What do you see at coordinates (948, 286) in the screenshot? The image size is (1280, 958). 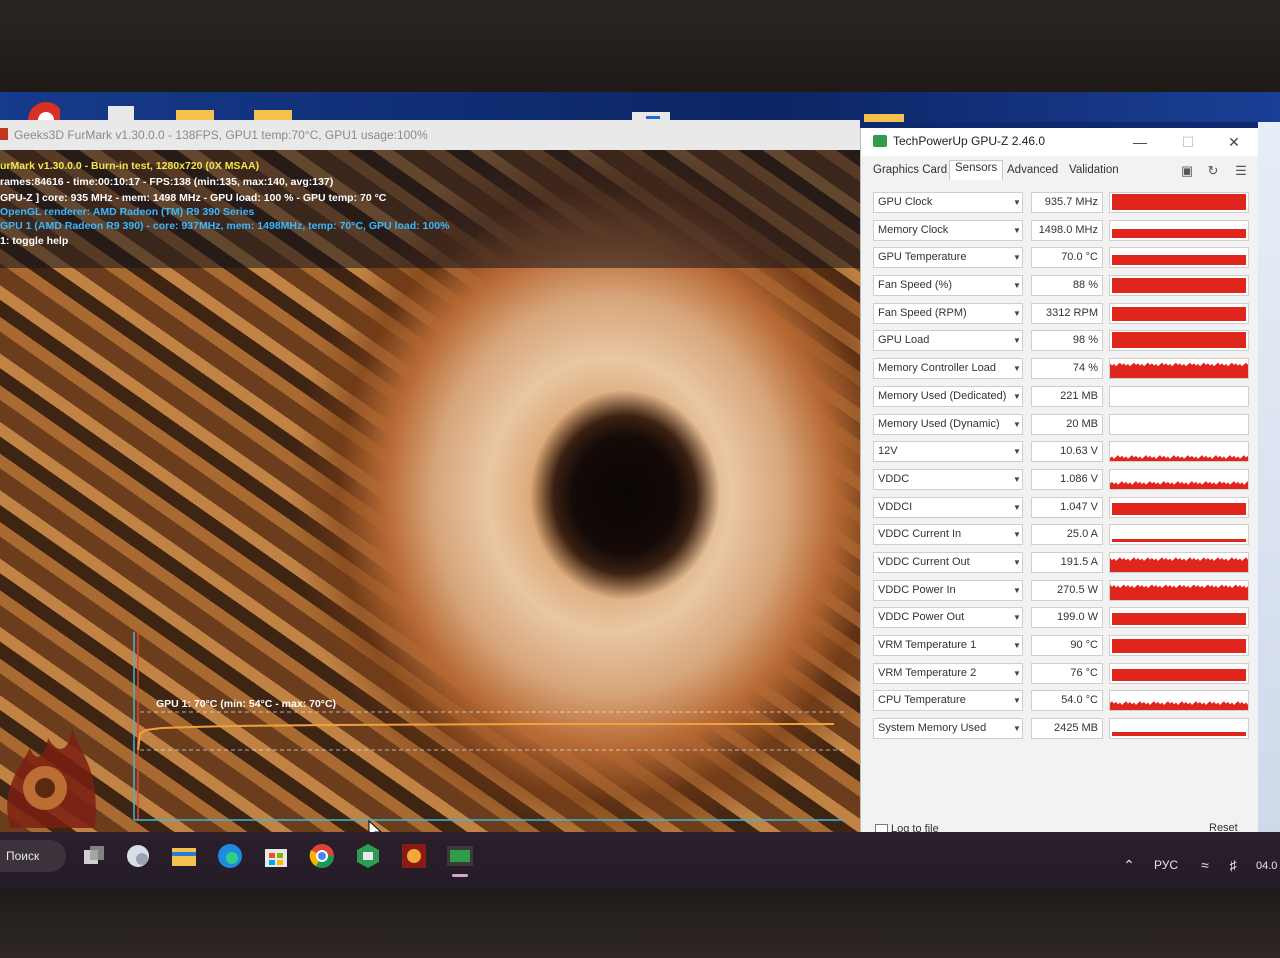 I see `sensor-name-dropdown: Fan Speed (%)` at bounding box center [948, 286].